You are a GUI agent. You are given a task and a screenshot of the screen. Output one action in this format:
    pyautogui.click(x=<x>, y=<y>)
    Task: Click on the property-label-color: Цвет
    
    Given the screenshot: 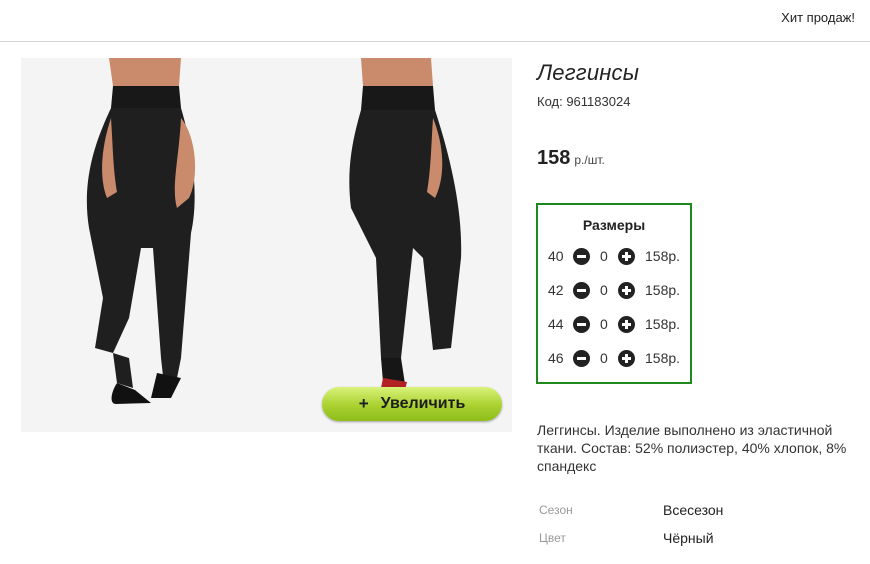 What is the action you would take?
    pyautogui.click(x=552, y=538)
    